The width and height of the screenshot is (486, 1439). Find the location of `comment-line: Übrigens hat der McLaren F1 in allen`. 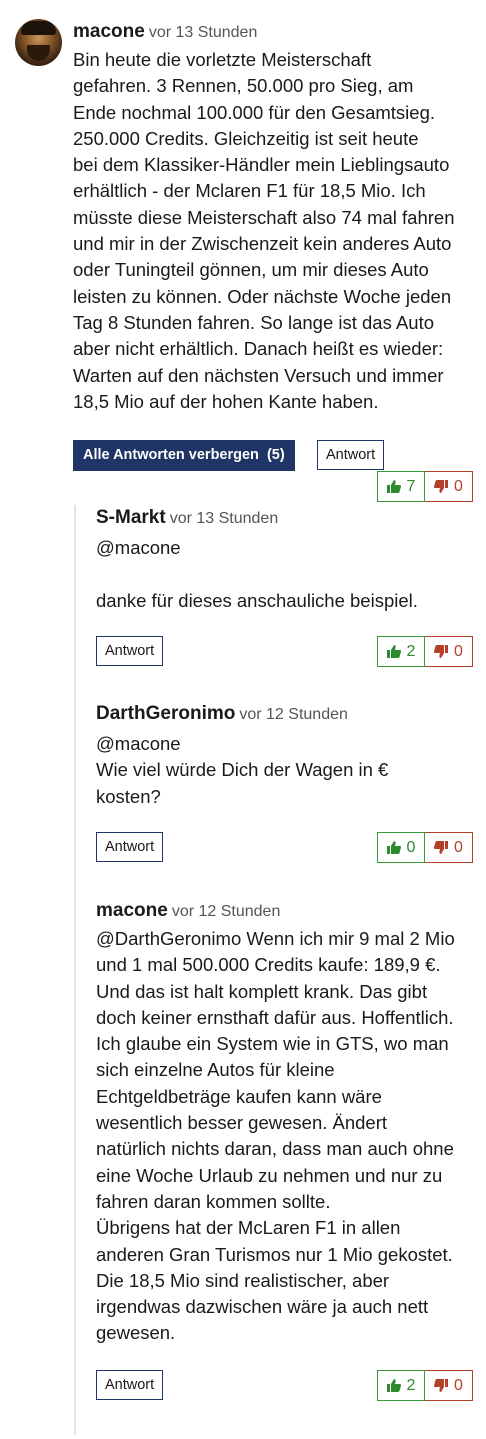

comment-line: Übrigens hat der McLaren F1 in allen is located at coordinates (248, 1228).